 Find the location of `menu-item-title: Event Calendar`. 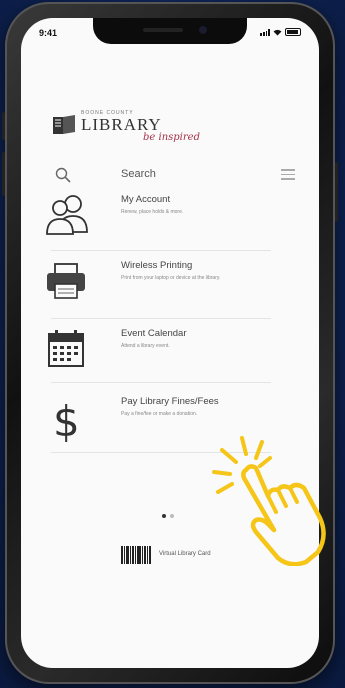

menu-item-title: Event Calendar is located at coordinates (154, 333).